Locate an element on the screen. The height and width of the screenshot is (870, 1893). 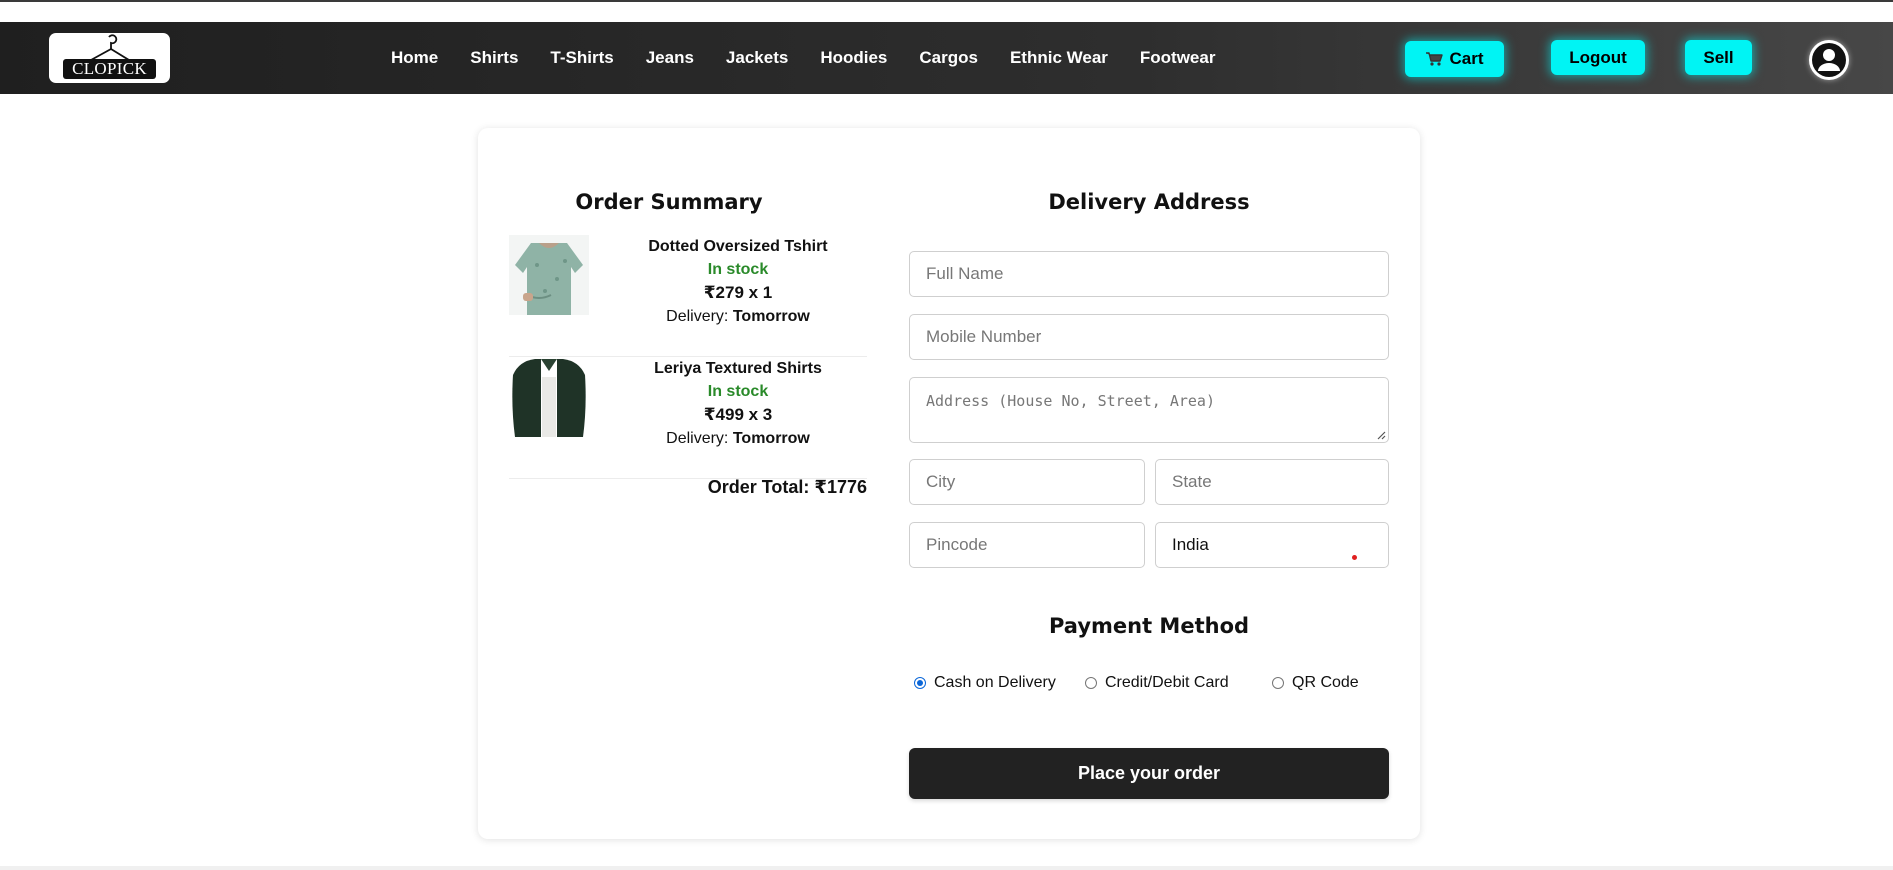
required-dot-icon is located at coordinates (1354, 557).